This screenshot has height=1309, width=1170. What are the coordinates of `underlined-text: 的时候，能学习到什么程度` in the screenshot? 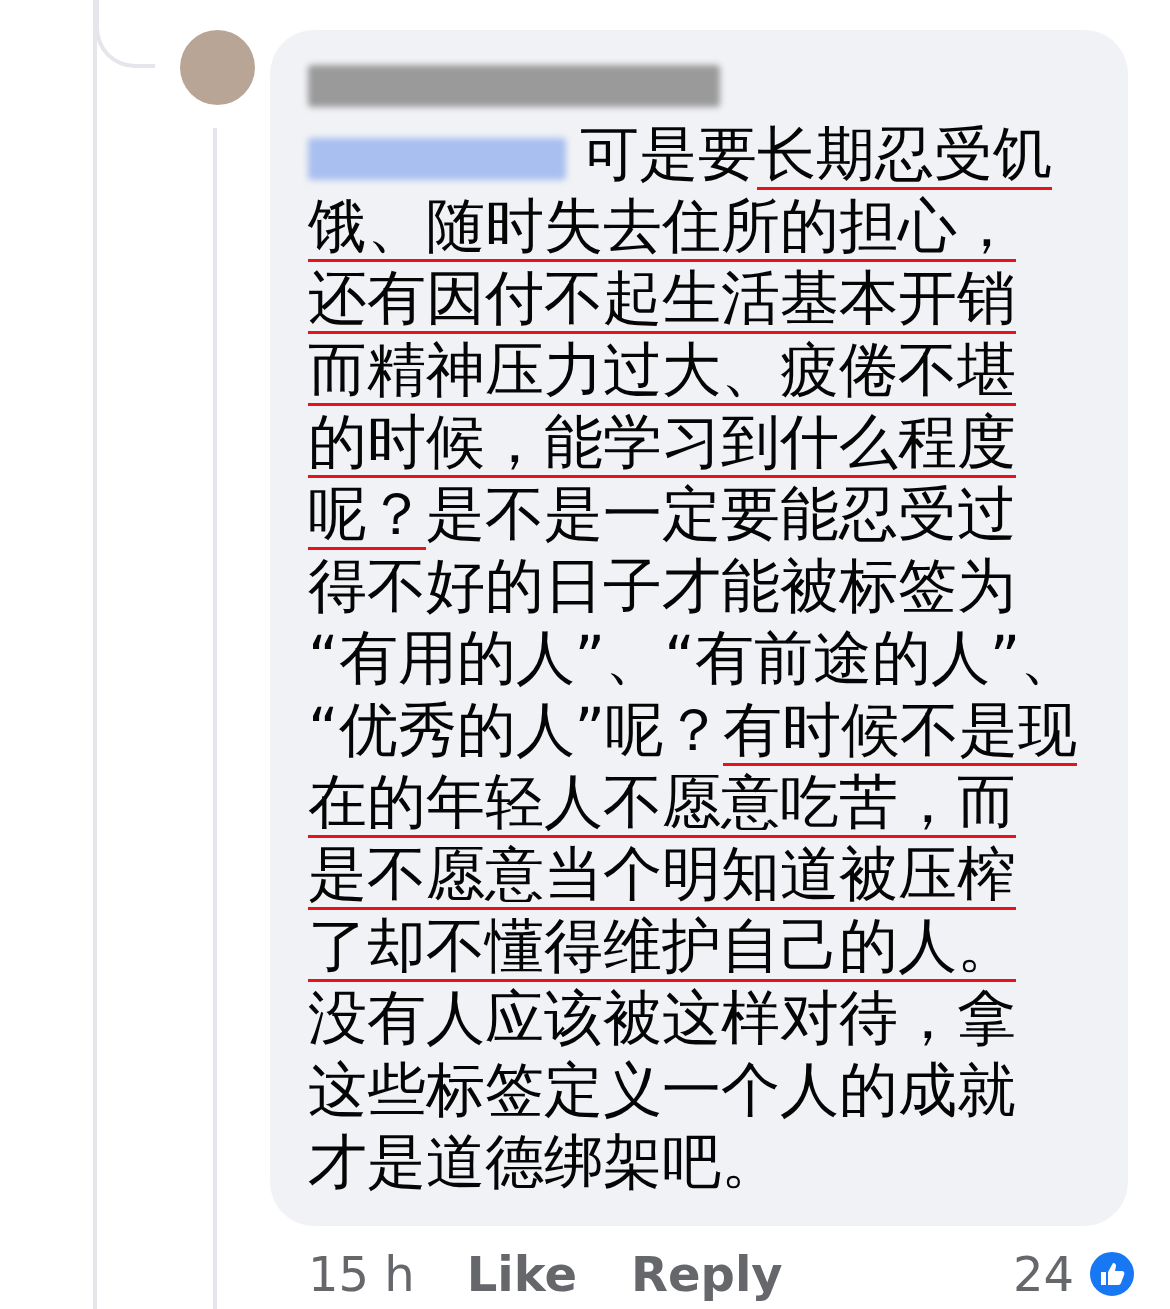 It's located at (662, 443).